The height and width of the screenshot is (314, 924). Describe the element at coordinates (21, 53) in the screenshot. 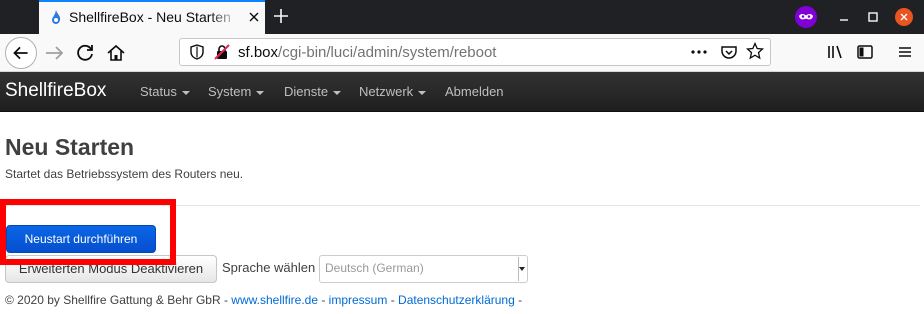

I see `back-arrow-icon` at that location.